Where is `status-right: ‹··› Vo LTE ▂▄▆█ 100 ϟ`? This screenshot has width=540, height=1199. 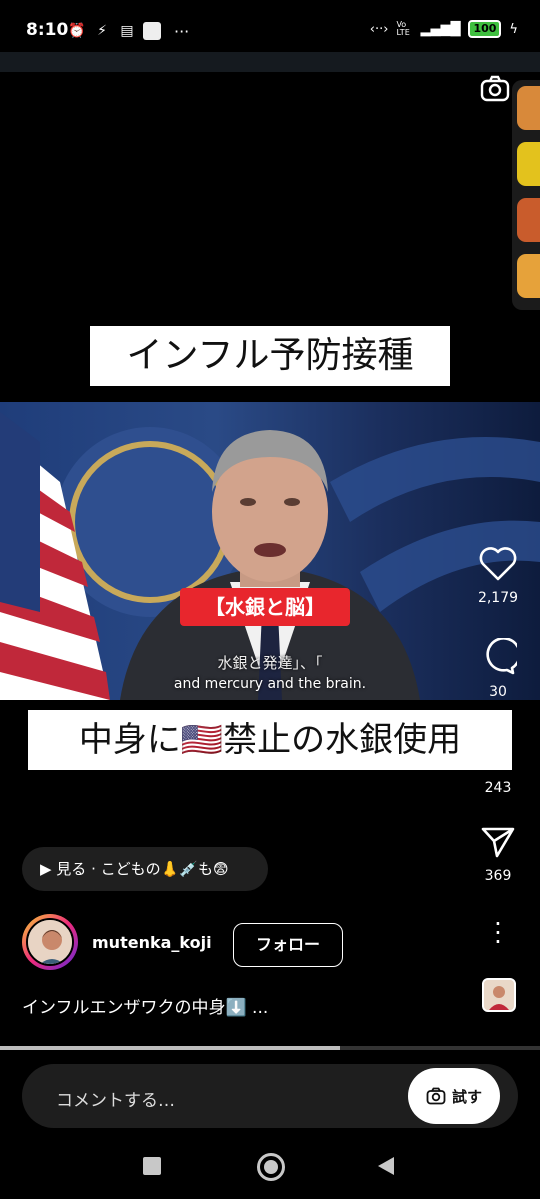
status-right: ‹··› Vo LTE ▂▄▆█ 100 ϟ is located at coordinates (444, 29).